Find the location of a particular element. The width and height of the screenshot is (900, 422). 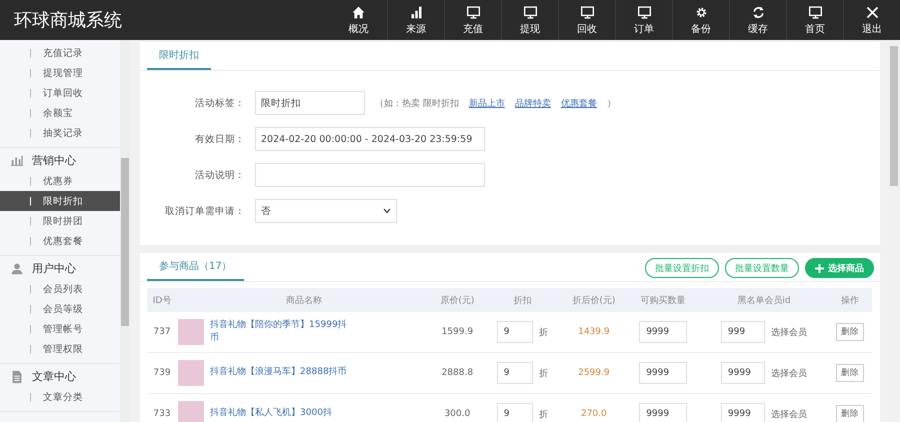

column-header: 原价(元) is located at coordinates (457, 300).